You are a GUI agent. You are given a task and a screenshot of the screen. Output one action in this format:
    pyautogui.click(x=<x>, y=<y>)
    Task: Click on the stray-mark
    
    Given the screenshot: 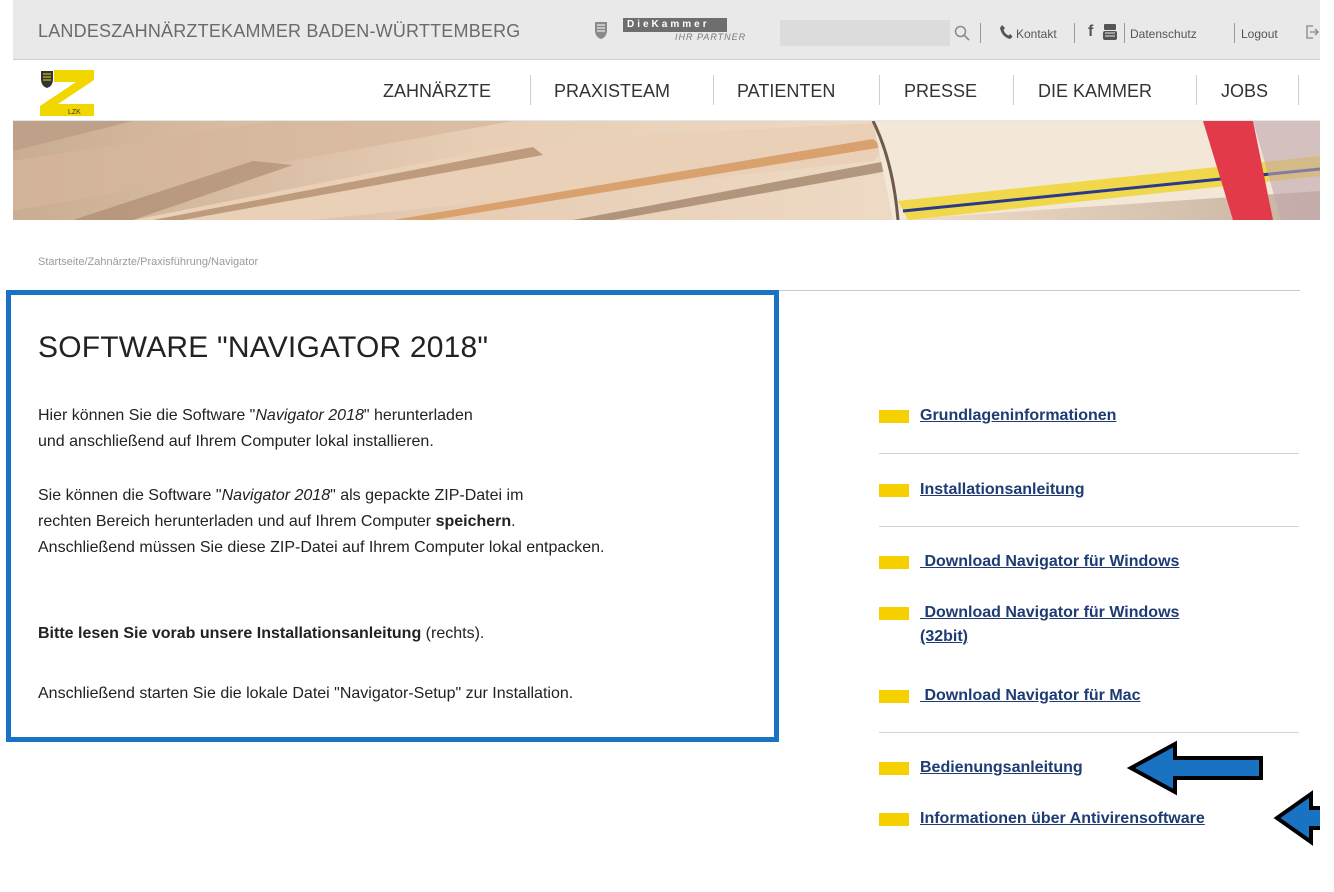 What is the action you would take?
    pyautogui.click(x=2, y=875)
    